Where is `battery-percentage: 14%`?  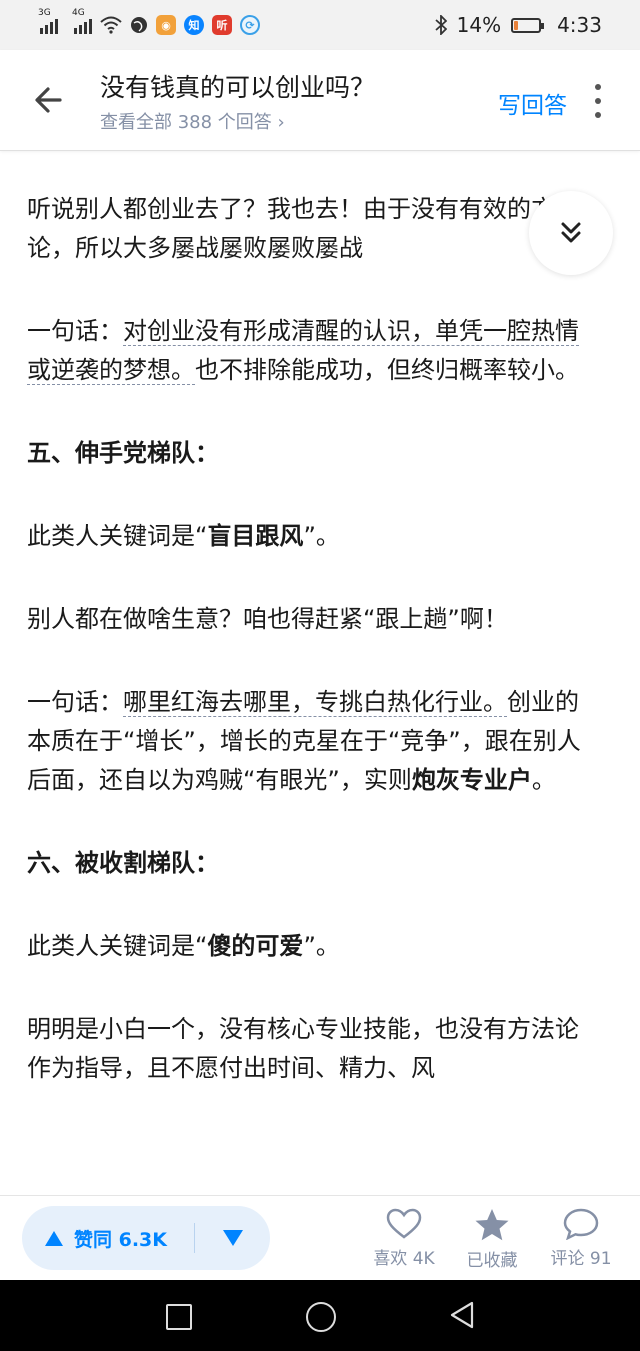 battery-percentage: 14% is located at coordinates (479, 25).